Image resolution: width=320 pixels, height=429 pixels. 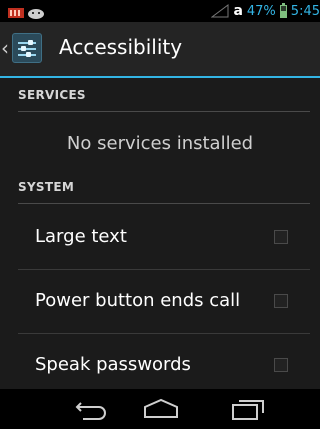 What do you see at coordinates (81, 236) in the screenshot?
I see `setting-label: Large text` at bounding box center [81, 236].